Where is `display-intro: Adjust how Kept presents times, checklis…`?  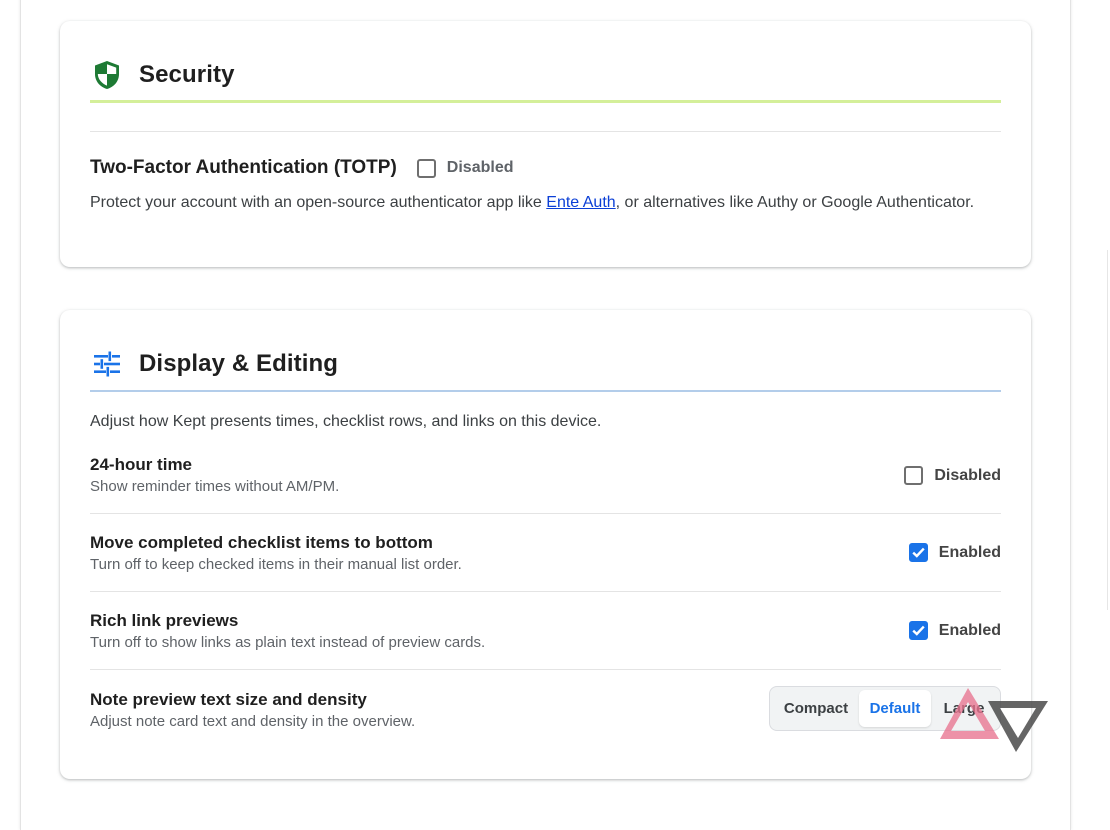
display-intro: Adjust how Kept presents times, checklis… is located at coordinates (346, 421).